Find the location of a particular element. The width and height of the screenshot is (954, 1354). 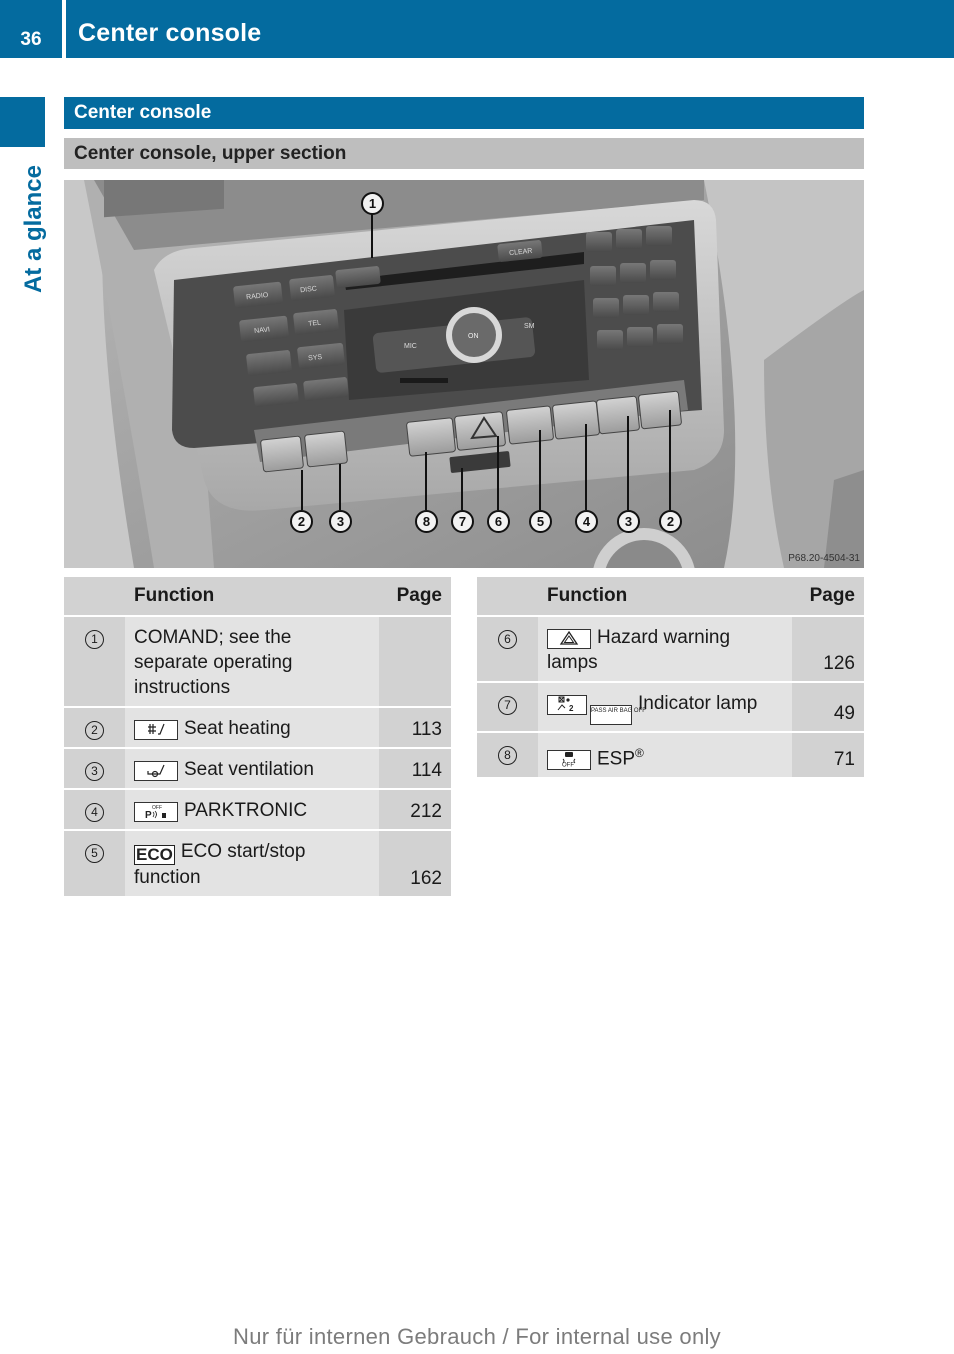

seat-heating-icon is located at coordinates (156, 730).